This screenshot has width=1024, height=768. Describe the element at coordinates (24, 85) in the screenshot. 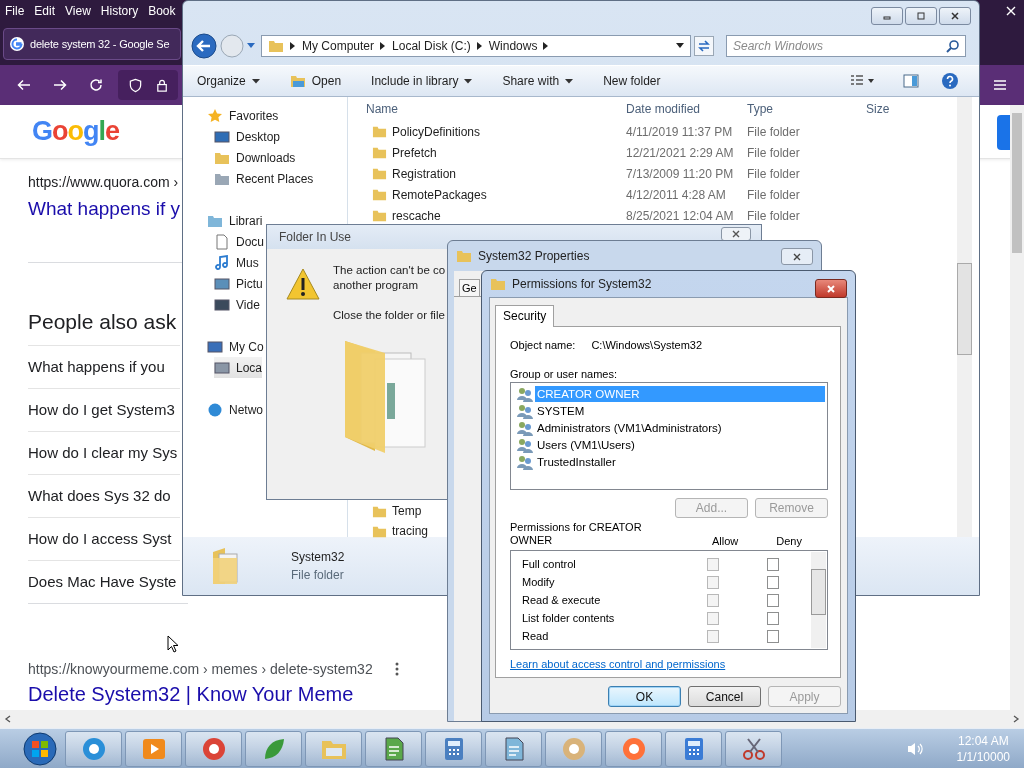

I see `back-icon` at that location.